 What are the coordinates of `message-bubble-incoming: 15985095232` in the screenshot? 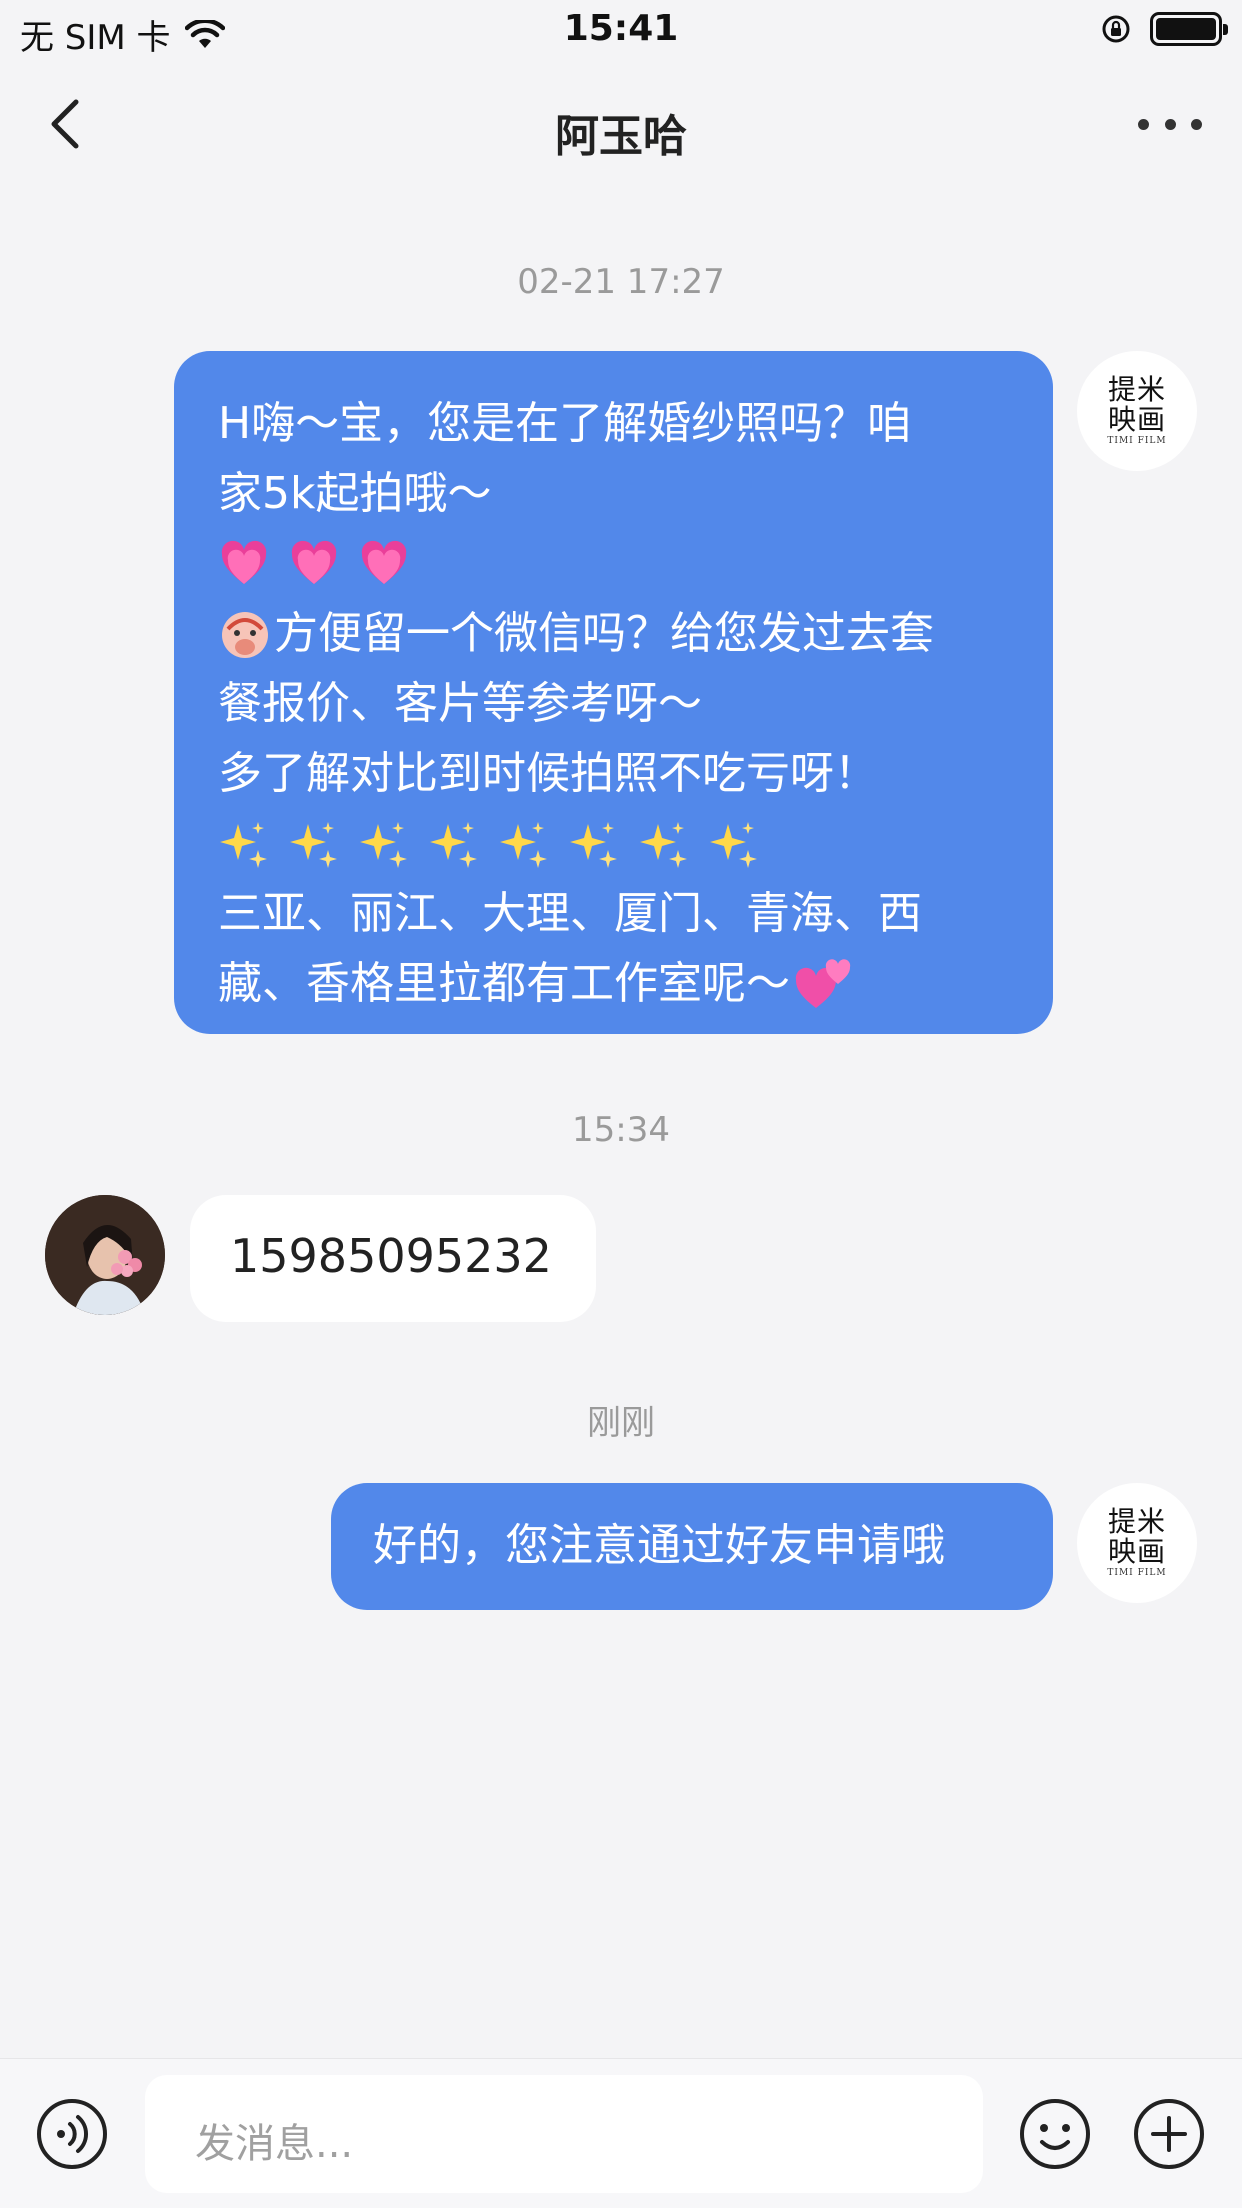 It's located at (393, 1258).